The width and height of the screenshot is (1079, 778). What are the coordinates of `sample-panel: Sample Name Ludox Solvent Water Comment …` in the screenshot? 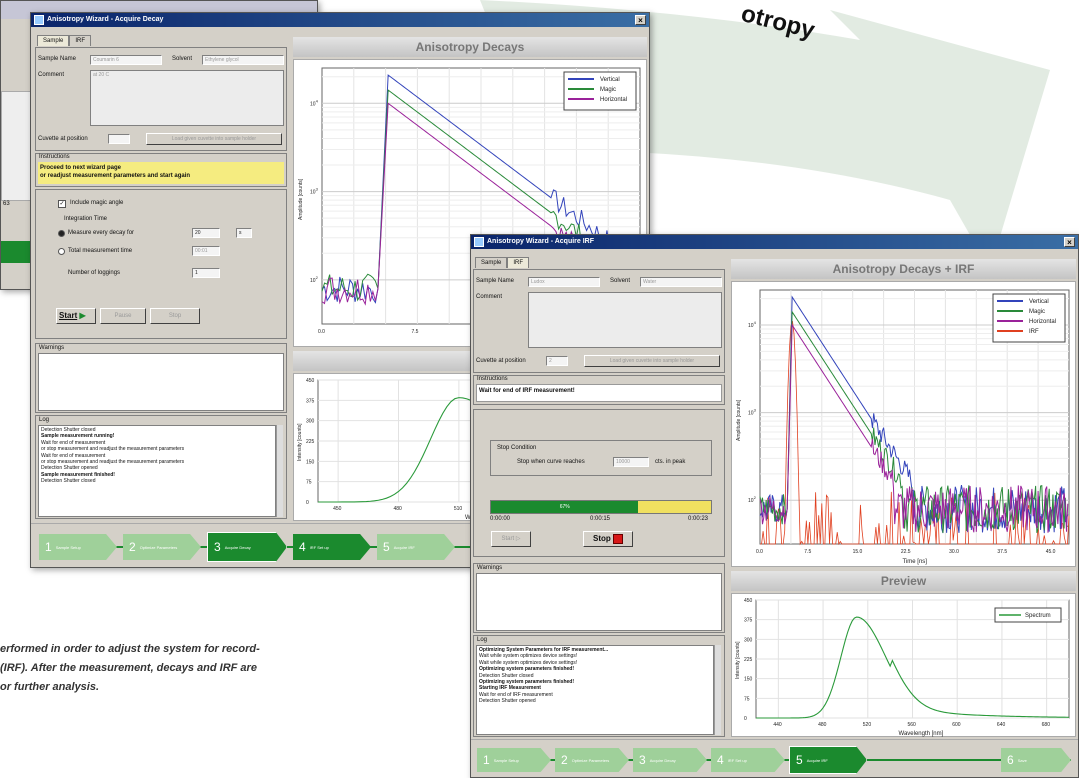 It's located at (599, 321).